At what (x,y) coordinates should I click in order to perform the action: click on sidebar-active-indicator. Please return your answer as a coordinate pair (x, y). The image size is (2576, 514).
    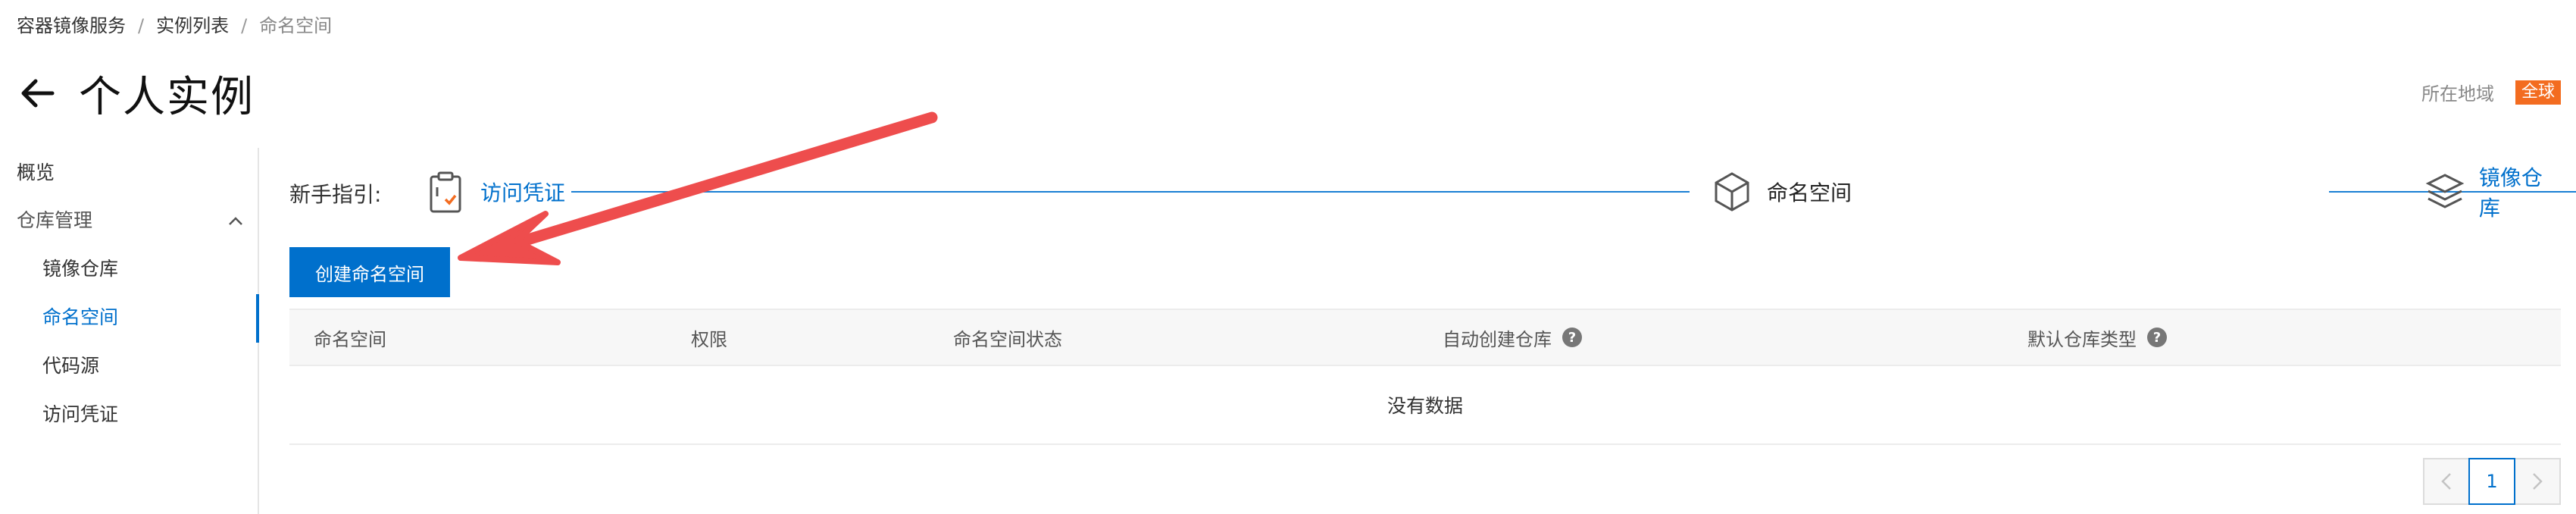
    Looking at the image, I should click on (257, 318).